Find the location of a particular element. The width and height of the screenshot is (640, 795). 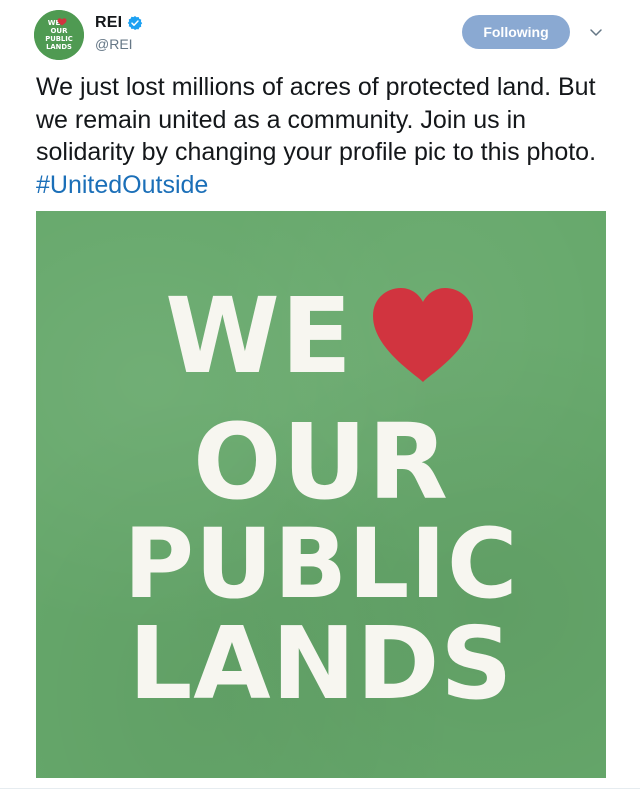

avatar-logo-image: WE OUR PUBLIC LANDS is located at coordinates (59, 35).